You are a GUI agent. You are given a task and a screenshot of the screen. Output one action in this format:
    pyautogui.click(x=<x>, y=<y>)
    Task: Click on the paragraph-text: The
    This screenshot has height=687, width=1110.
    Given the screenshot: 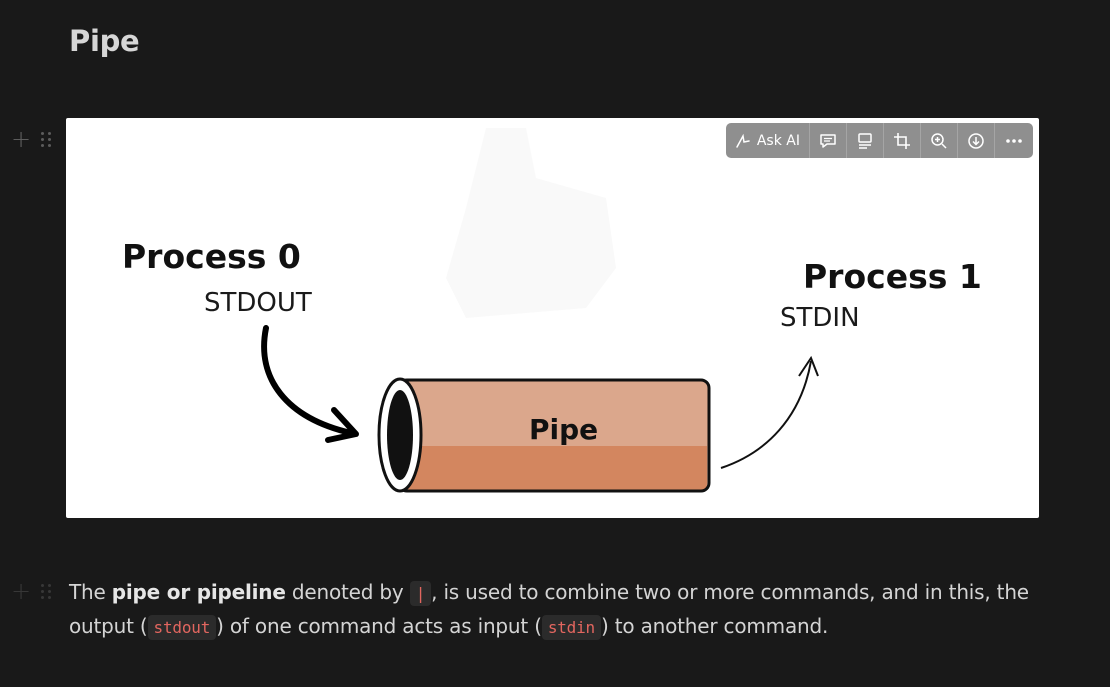 What is the action you would take?
    pyautogui.click(x=90, y=592)
    